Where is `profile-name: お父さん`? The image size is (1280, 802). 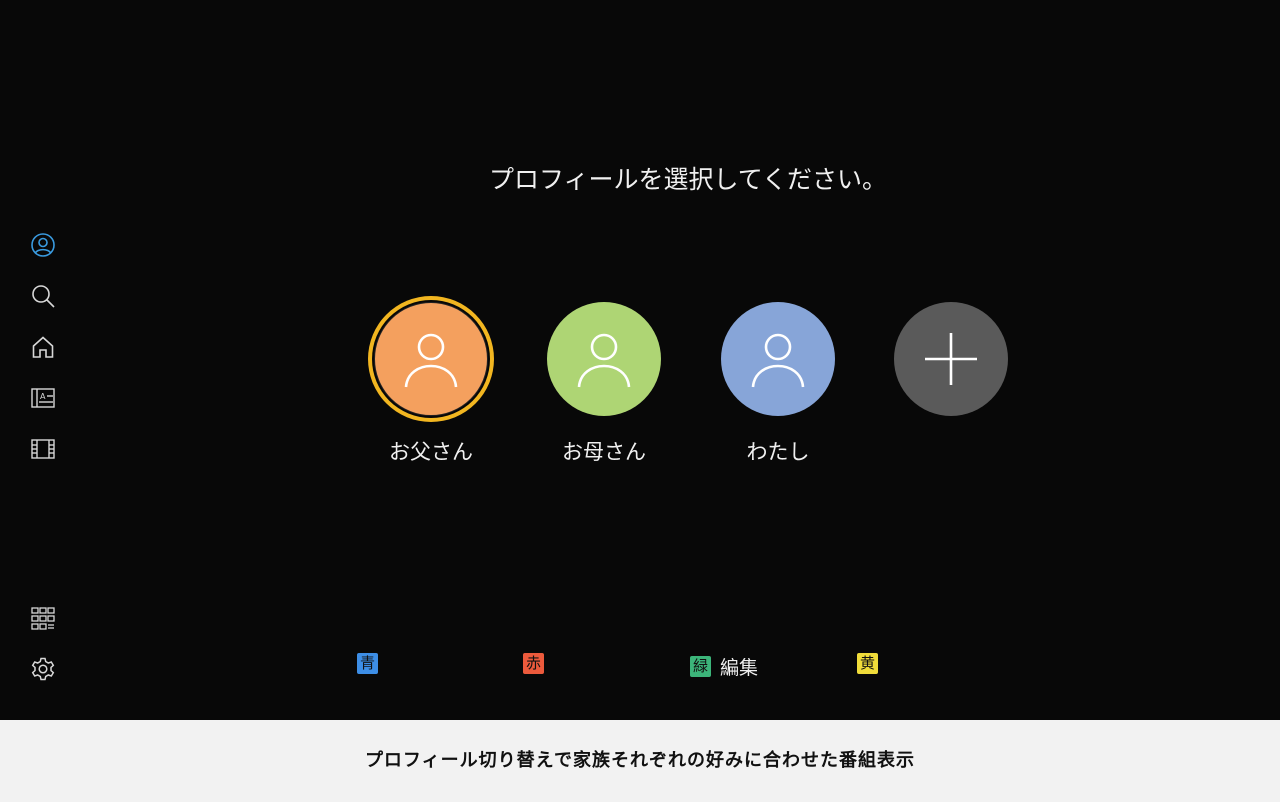
profile-name: お父さん is located at coordinates (431, 452).